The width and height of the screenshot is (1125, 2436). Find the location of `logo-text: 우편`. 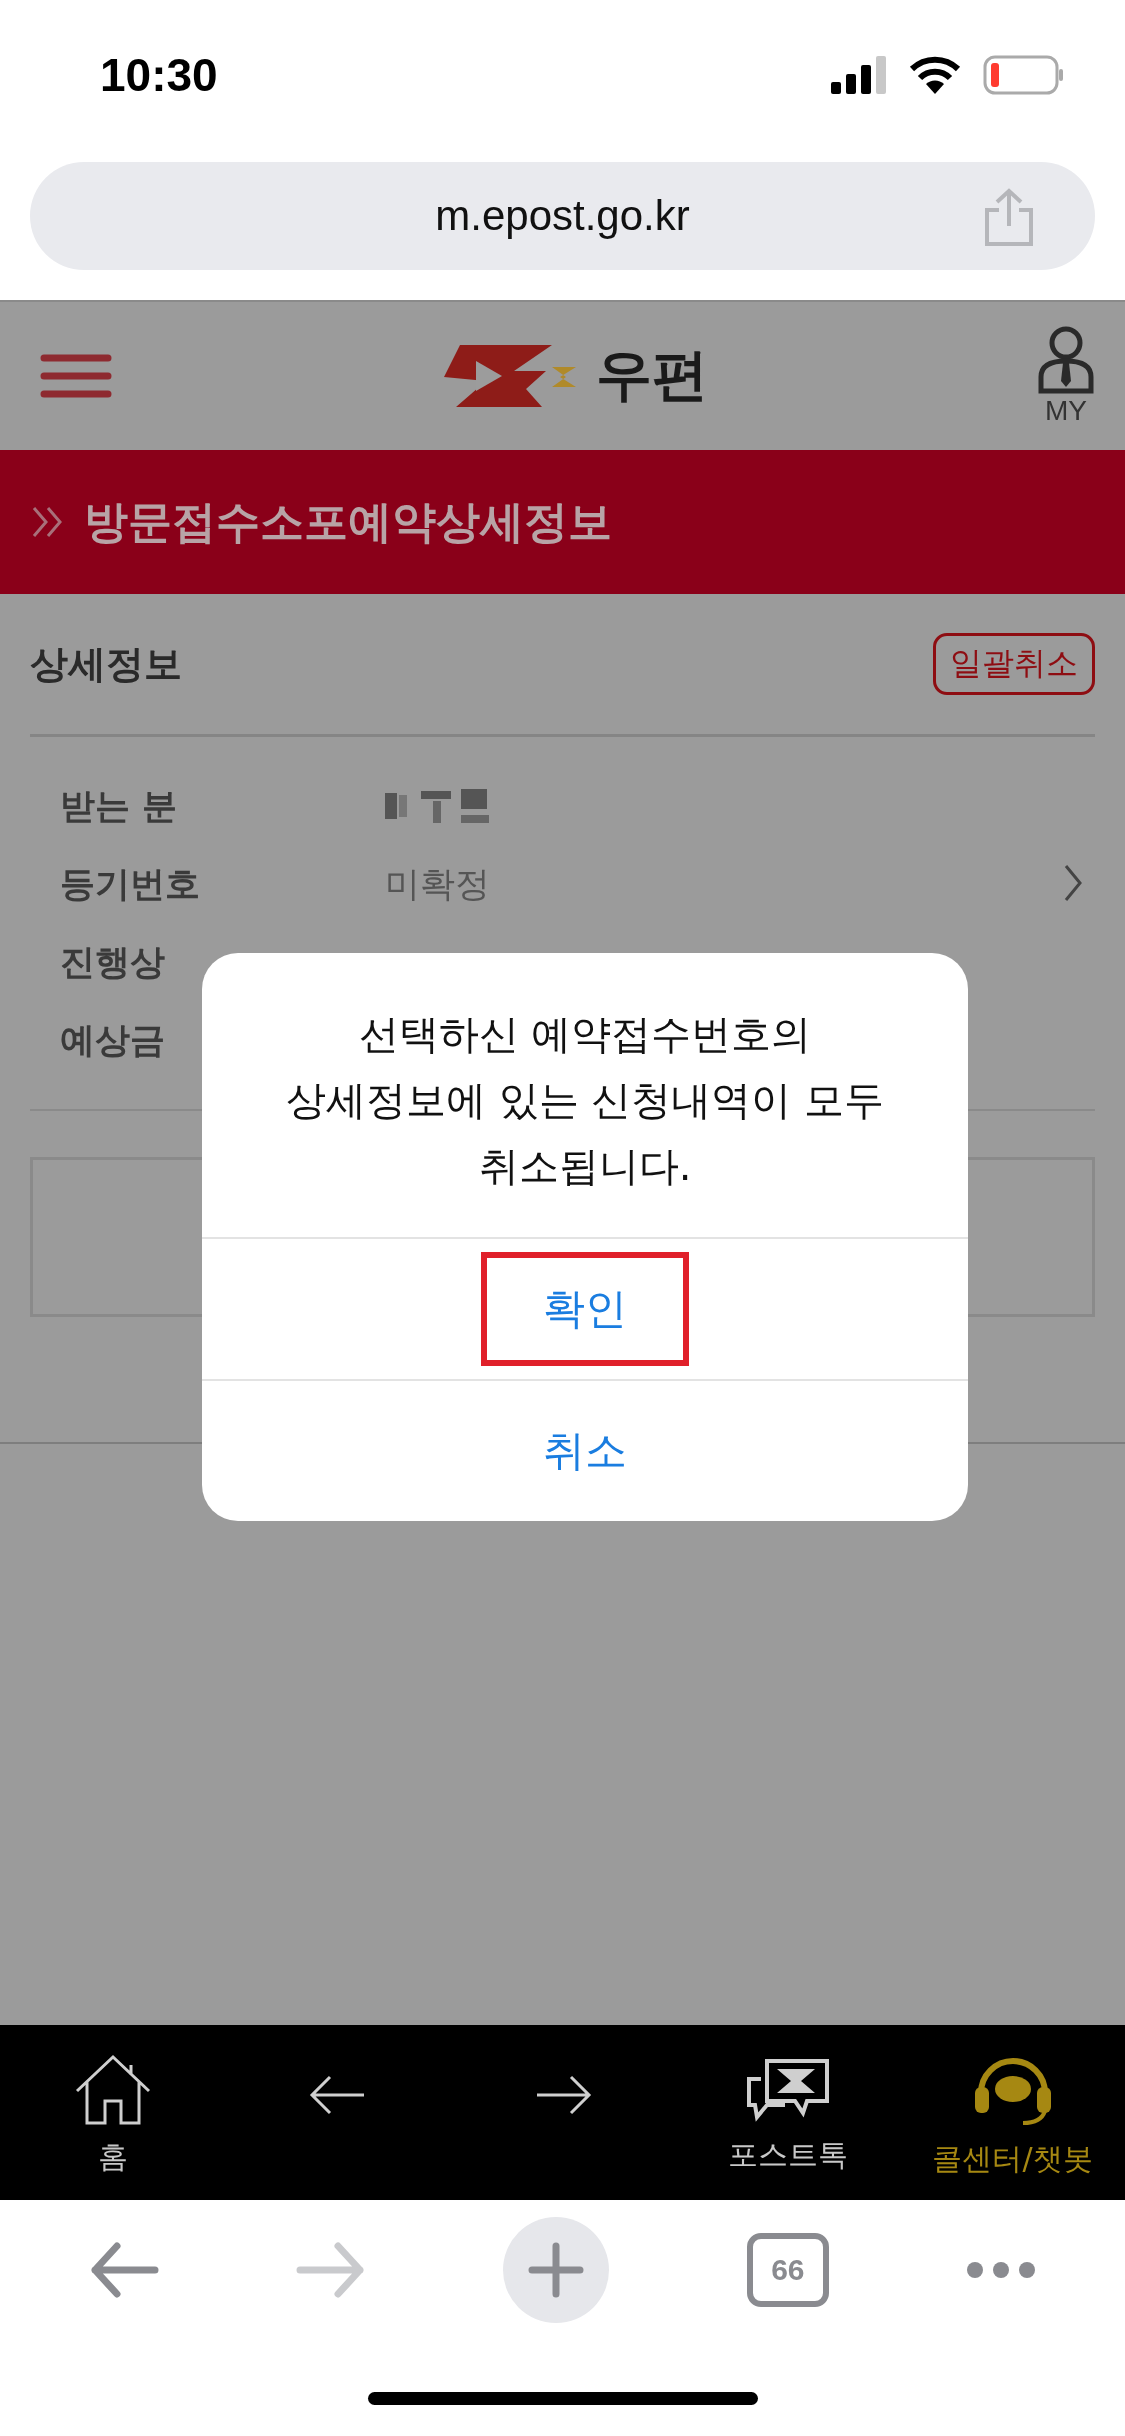

logo-text: 우편 is located at coordinates (651, 375).